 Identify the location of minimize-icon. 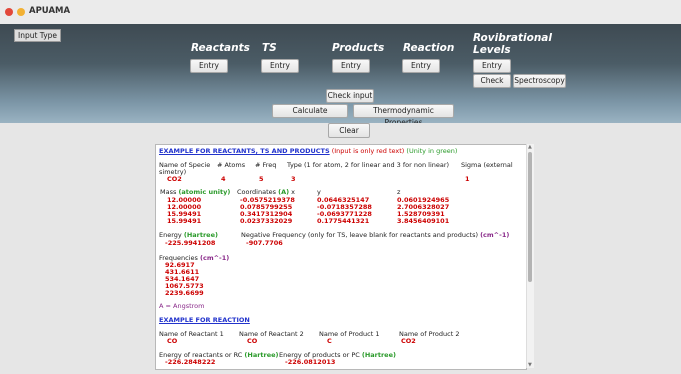
(21, 12).